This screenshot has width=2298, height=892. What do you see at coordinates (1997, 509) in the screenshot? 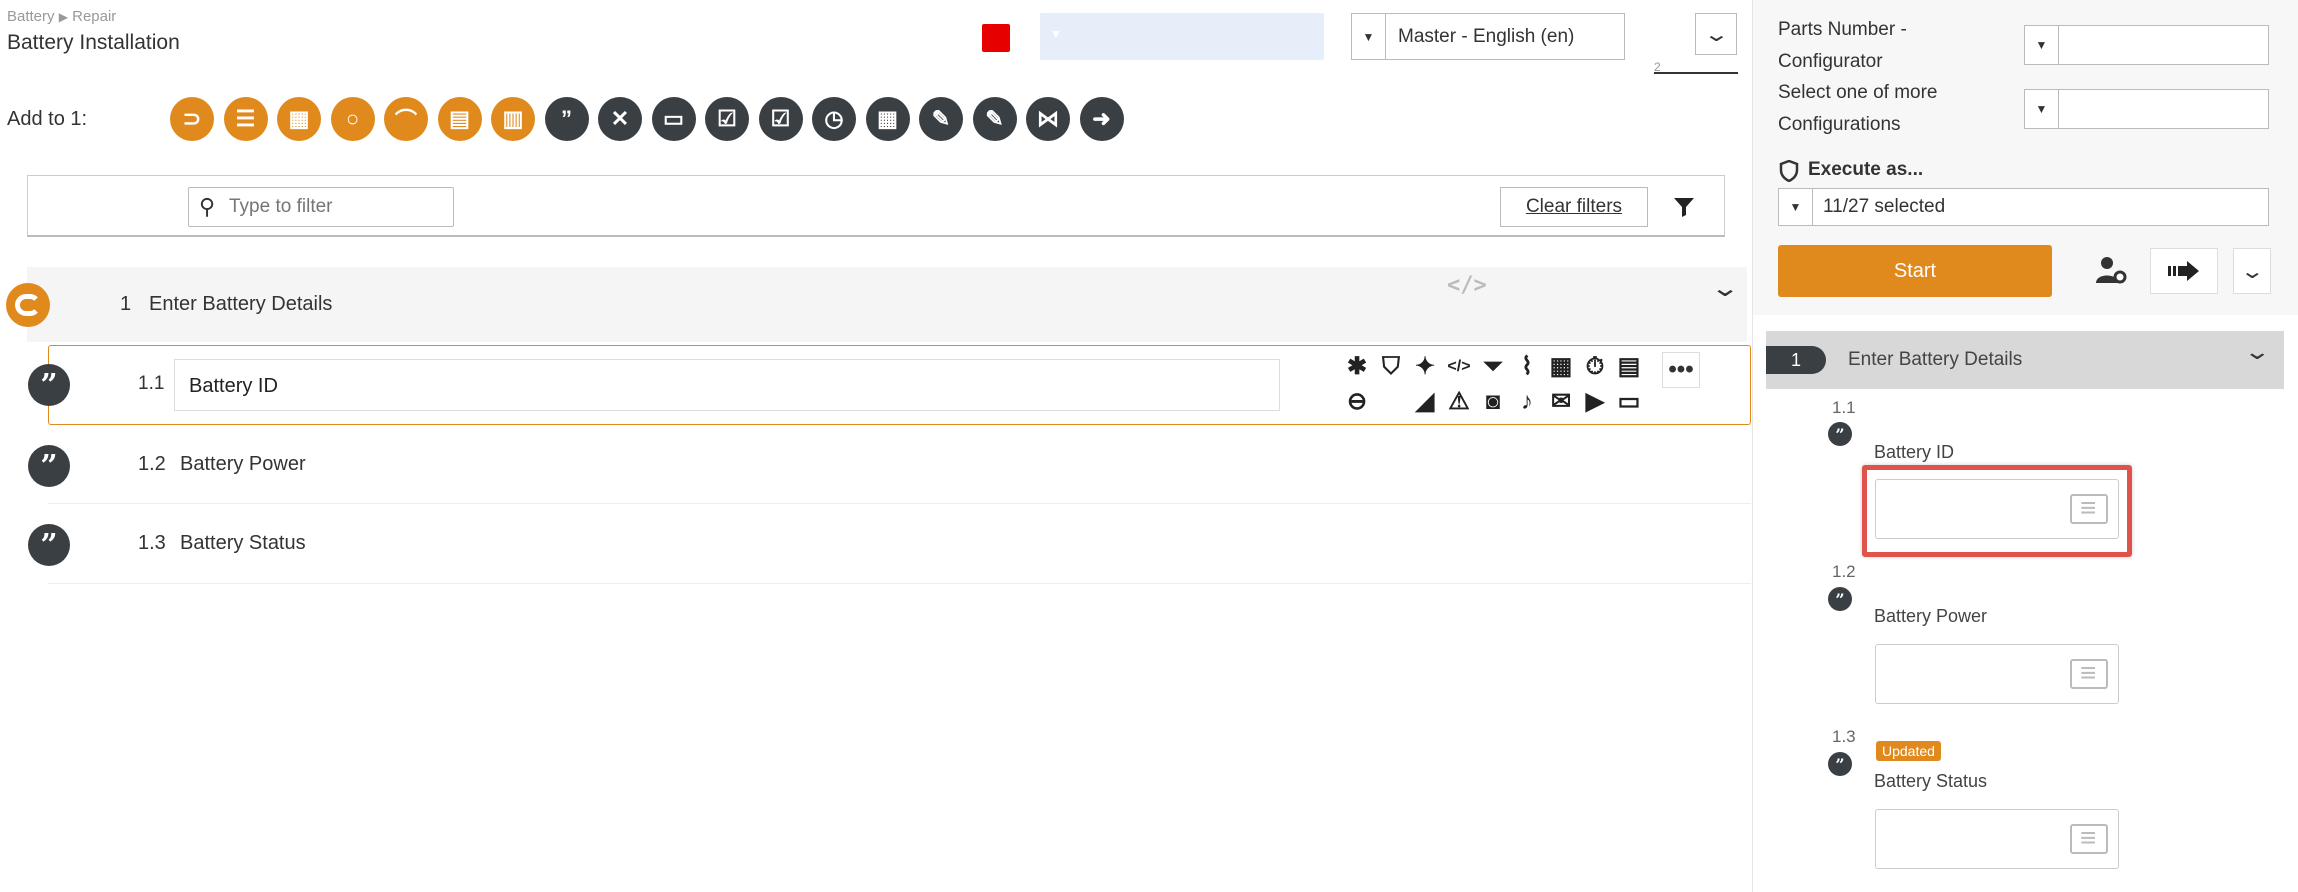
I see `battery-id-preview-input` at bounding box center [1997, 509].